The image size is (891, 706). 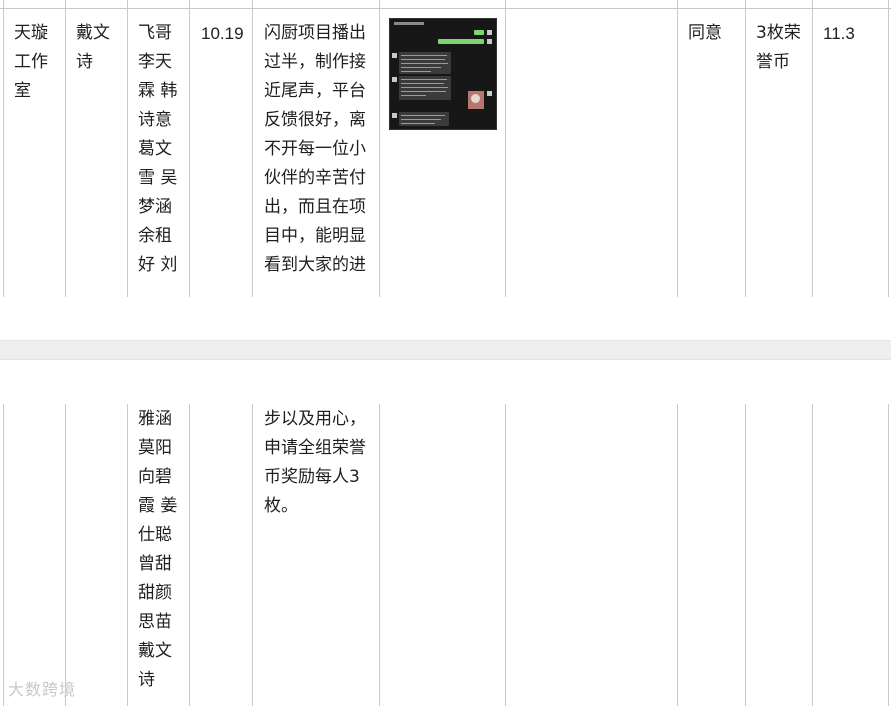 I want to click on chat-header, so click(x=409, y=23).